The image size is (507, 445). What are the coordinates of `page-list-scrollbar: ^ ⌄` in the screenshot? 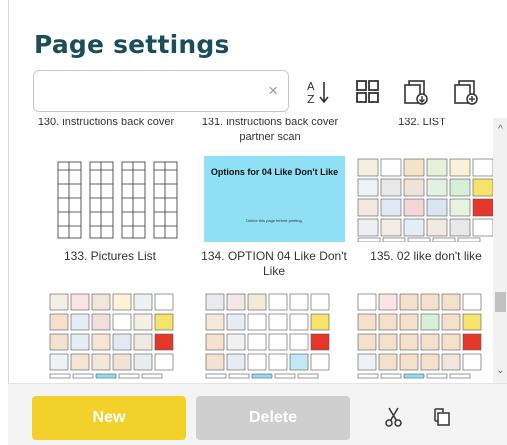 It's located at (500, 250).